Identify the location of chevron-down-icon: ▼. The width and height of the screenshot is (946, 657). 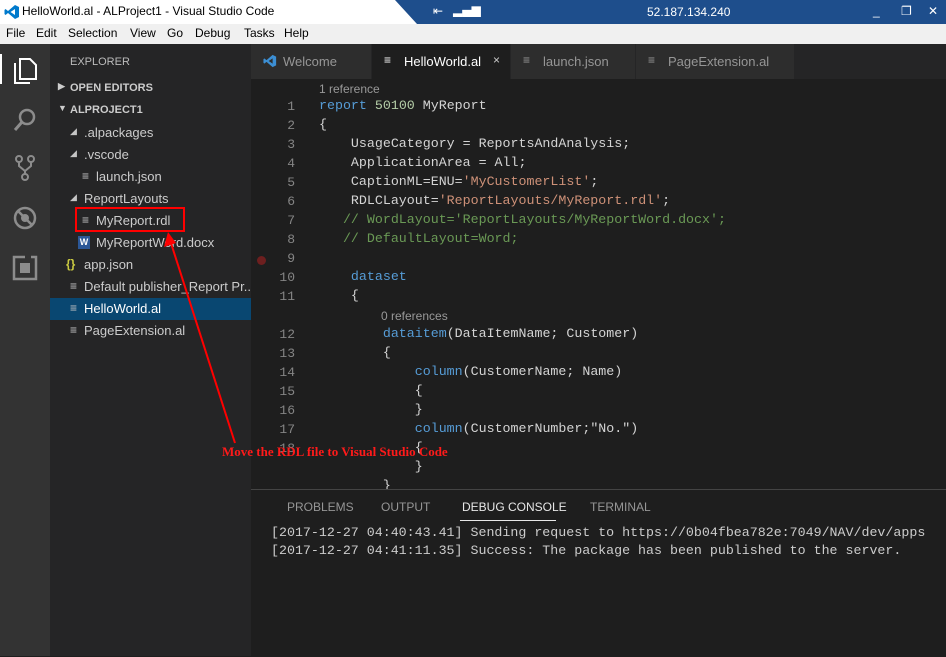
(62, 108).